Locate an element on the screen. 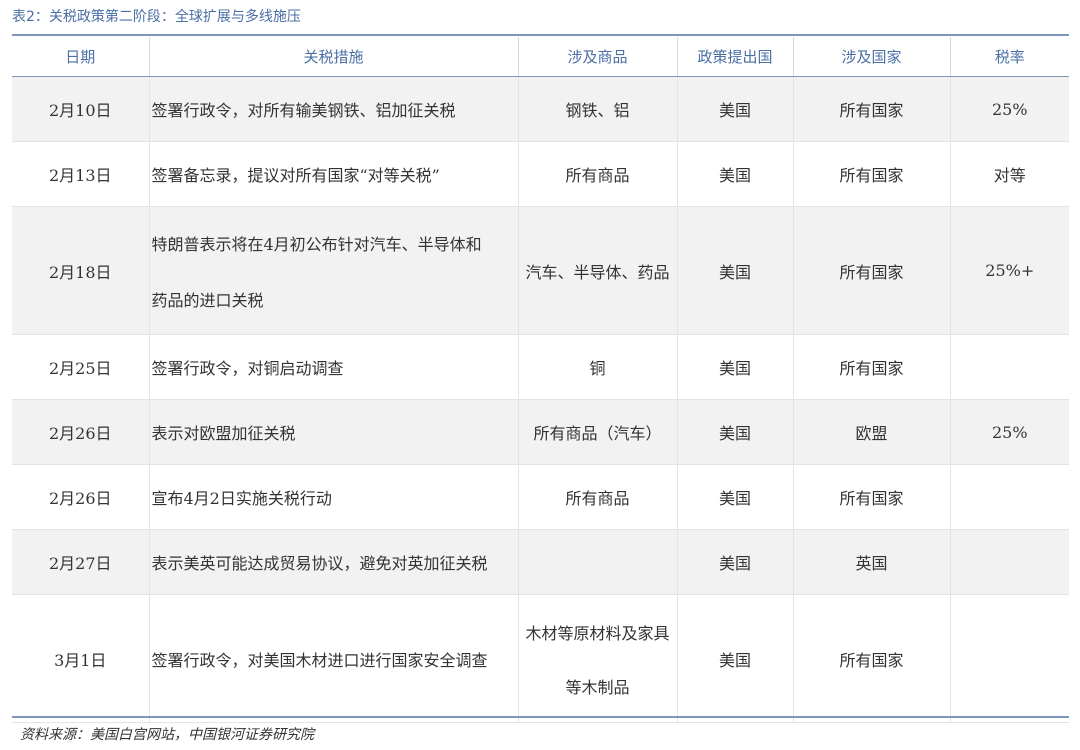 The width and height of the screenshot is (1080, 750). cell-goods: 所有商品（汽车） is located at coordinates (597, 432).